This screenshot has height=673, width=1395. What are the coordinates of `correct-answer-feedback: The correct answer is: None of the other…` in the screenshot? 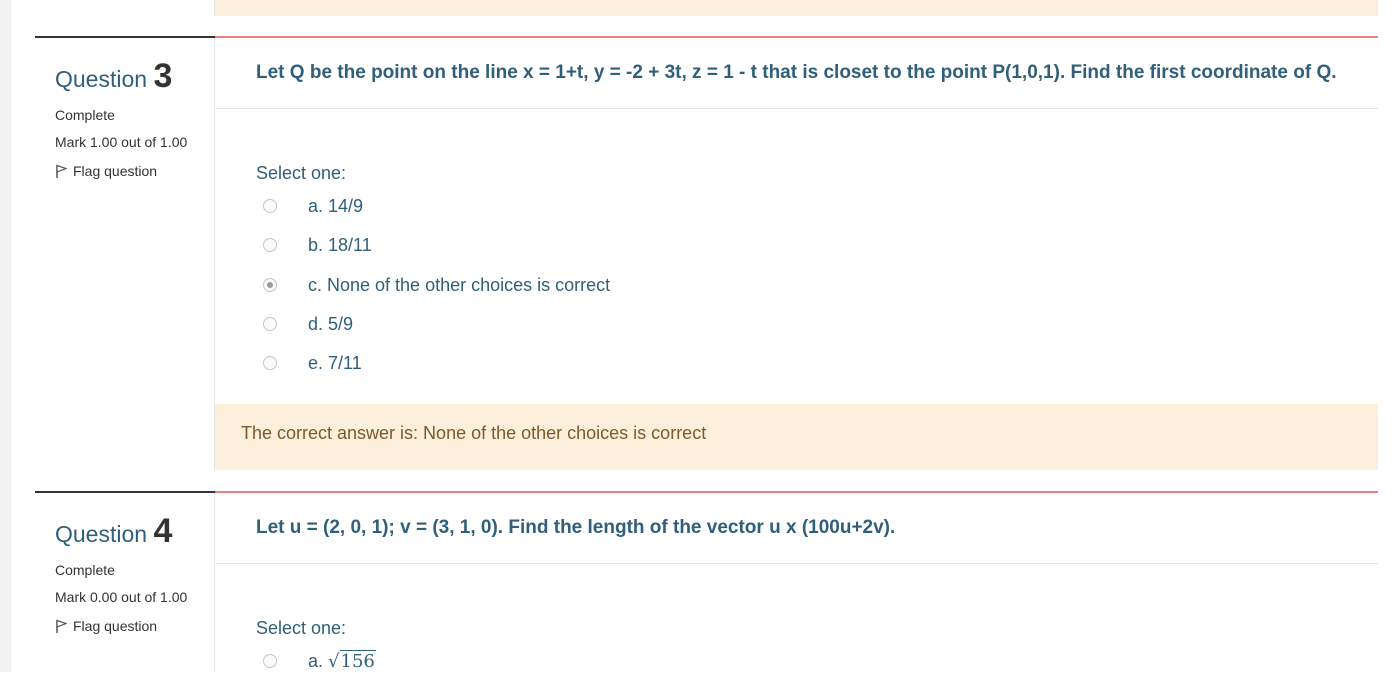 It's located at (796, 437).